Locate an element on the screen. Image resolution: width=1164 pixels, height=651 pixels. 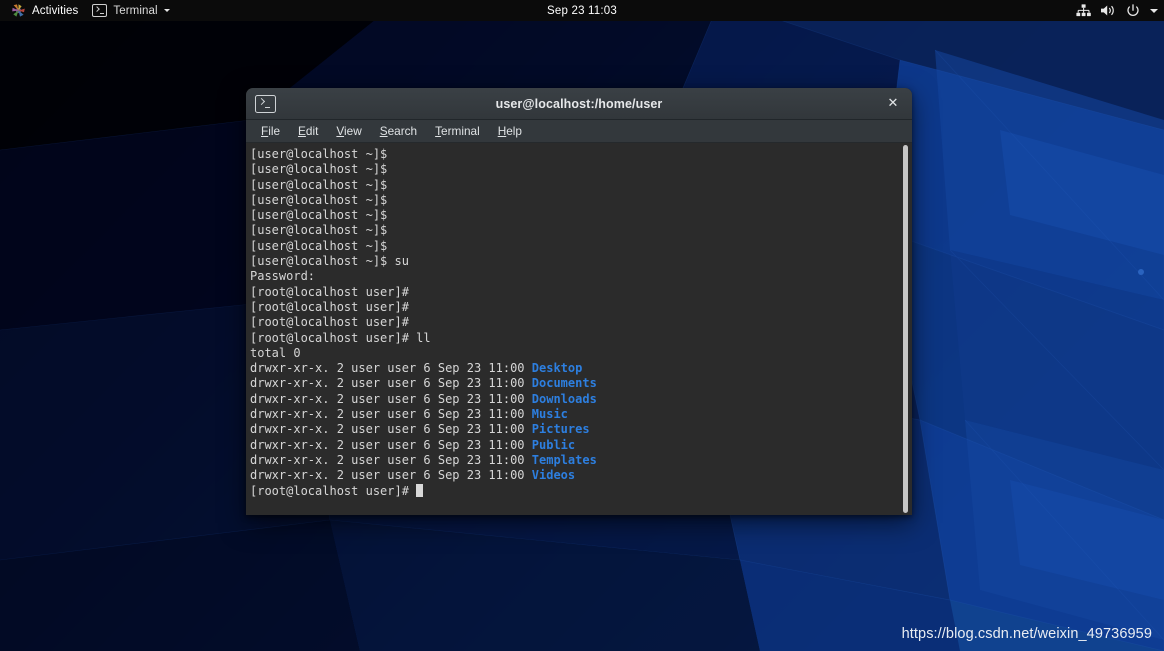
menu-mnemonic: S is located at coordinates (383, 131).